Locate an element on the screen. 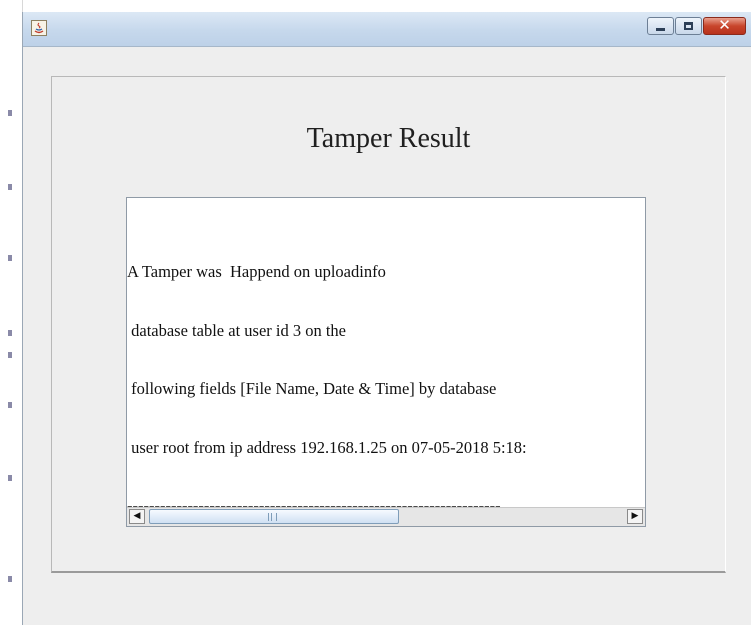  scroll-right-icon: ▶ is located at coordinates (635, 516).